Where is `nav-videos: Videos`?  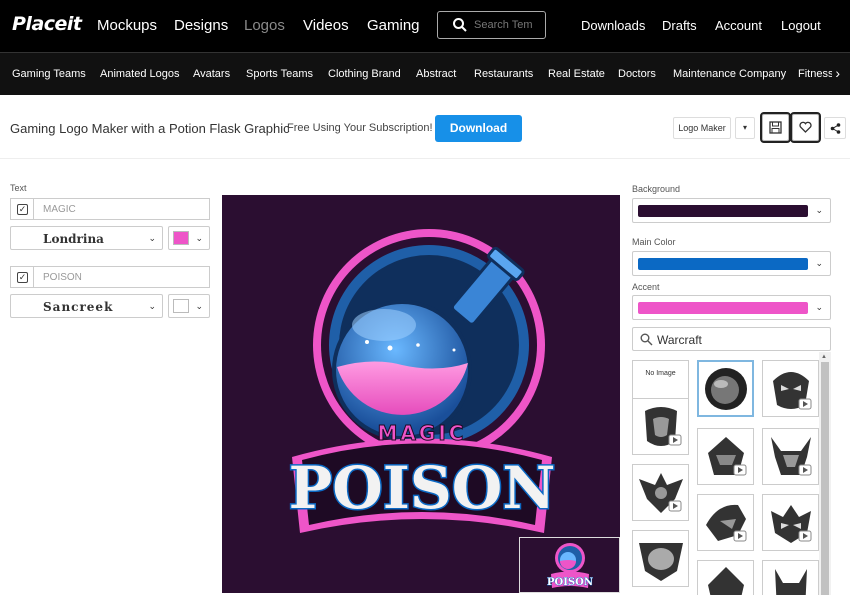
nav-videos: Videos is located at coordinates (326, 25).